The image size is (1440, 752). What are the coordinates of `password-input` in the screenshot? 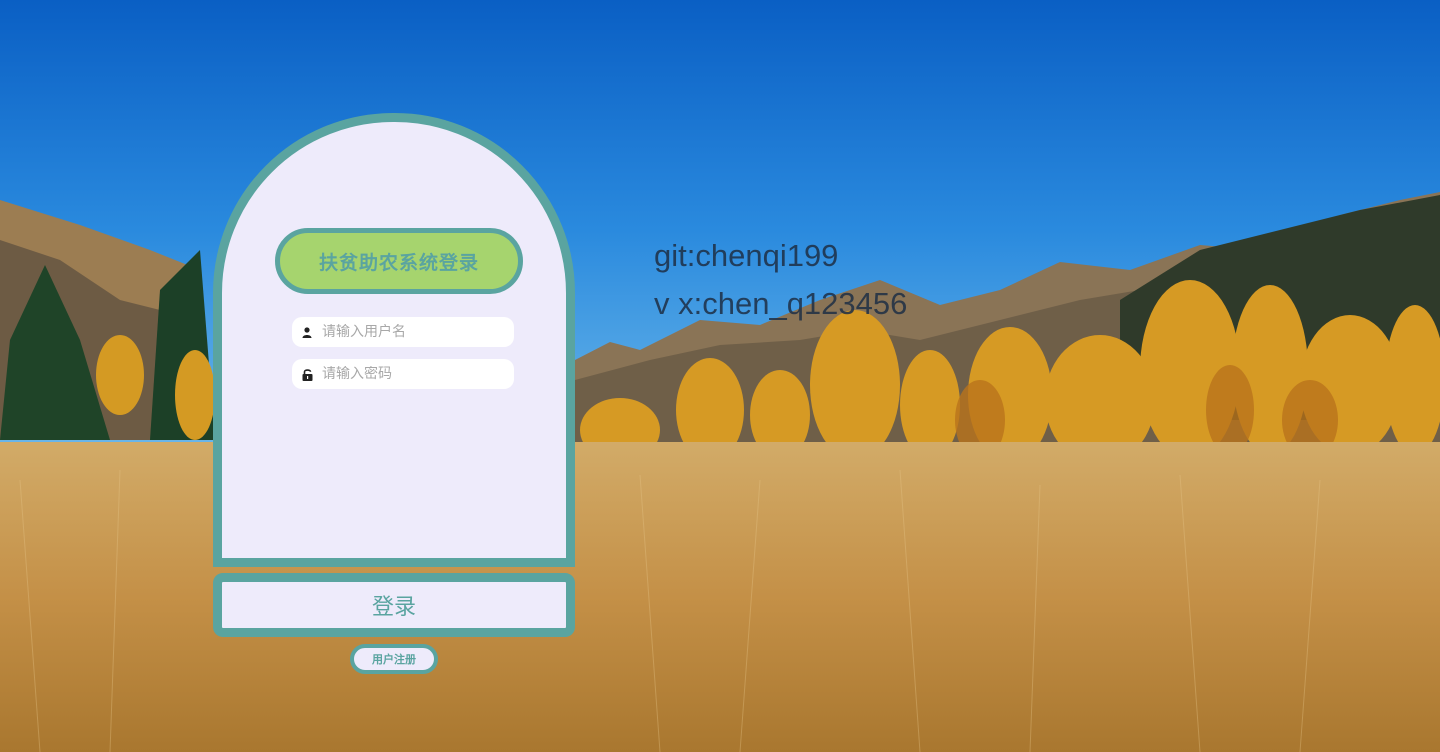 It's located at (412, 374).